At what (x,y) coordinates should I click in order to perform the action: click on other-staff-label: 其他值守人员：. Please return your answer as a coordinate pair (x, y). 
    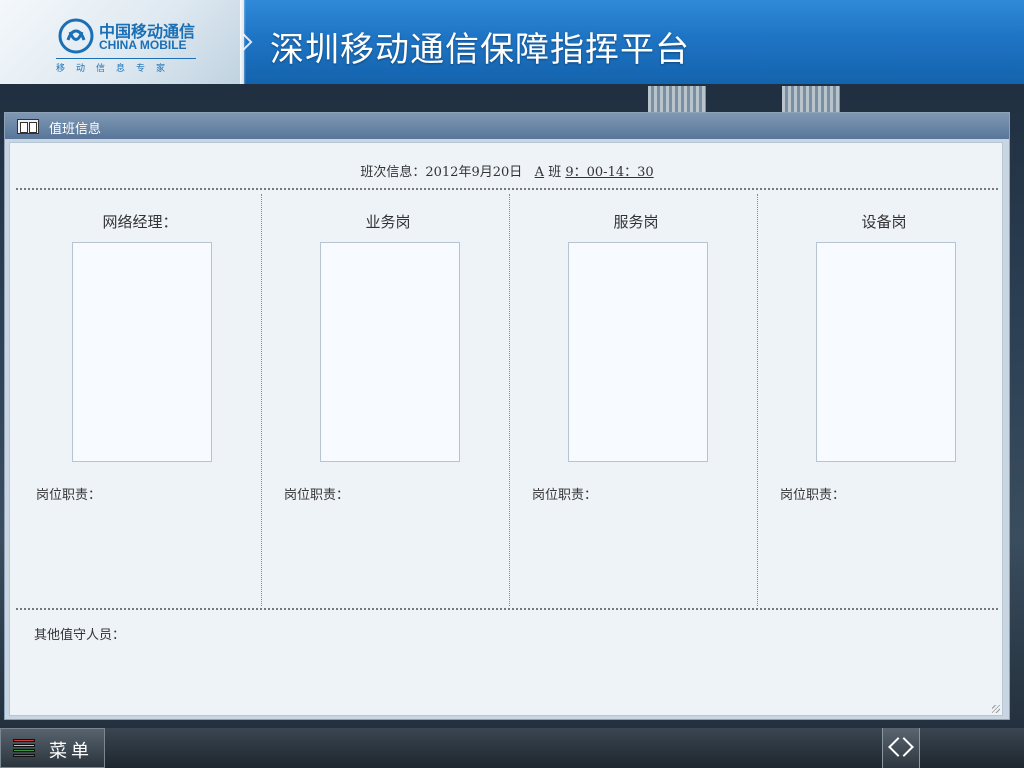
    Looking at the image, I should click on (80, 635).